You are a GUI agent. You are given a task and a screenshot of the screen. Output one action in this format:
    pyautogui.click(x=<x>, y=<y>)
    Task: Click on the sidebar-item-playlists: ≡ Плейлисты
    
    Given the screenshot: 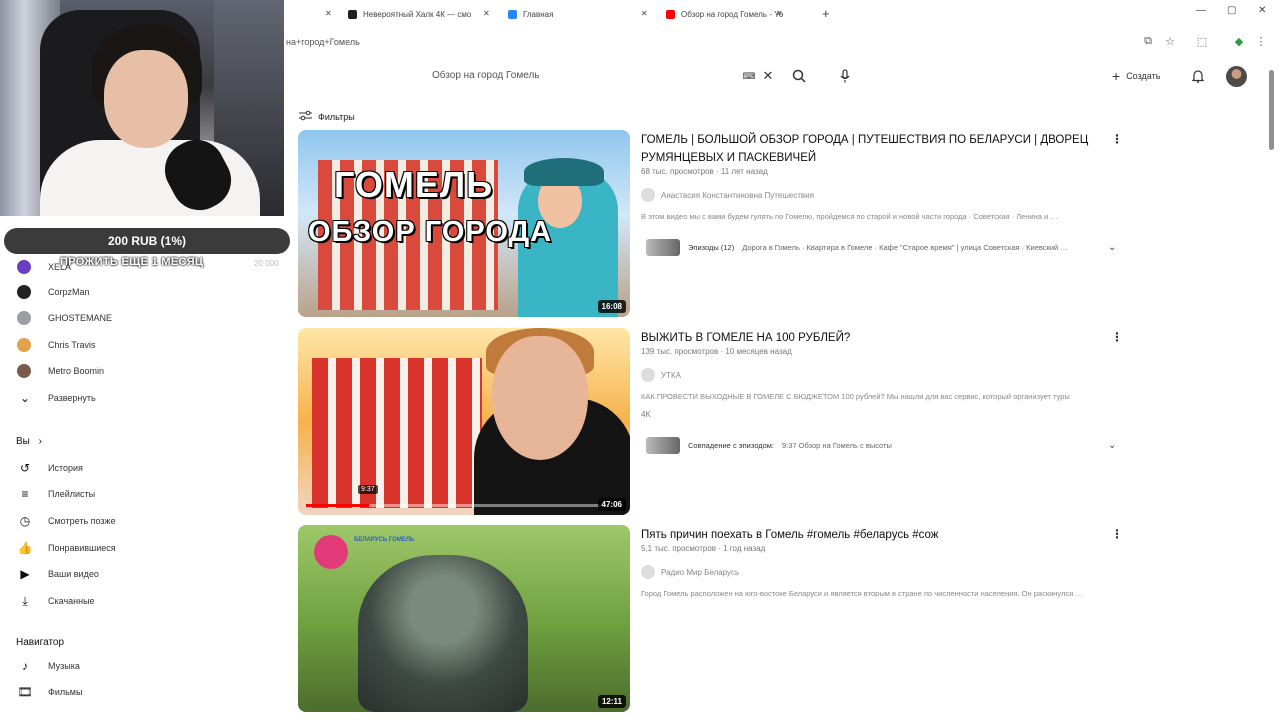 What is the action you would take?
    pyautogui.click(x=142, y=494)
    